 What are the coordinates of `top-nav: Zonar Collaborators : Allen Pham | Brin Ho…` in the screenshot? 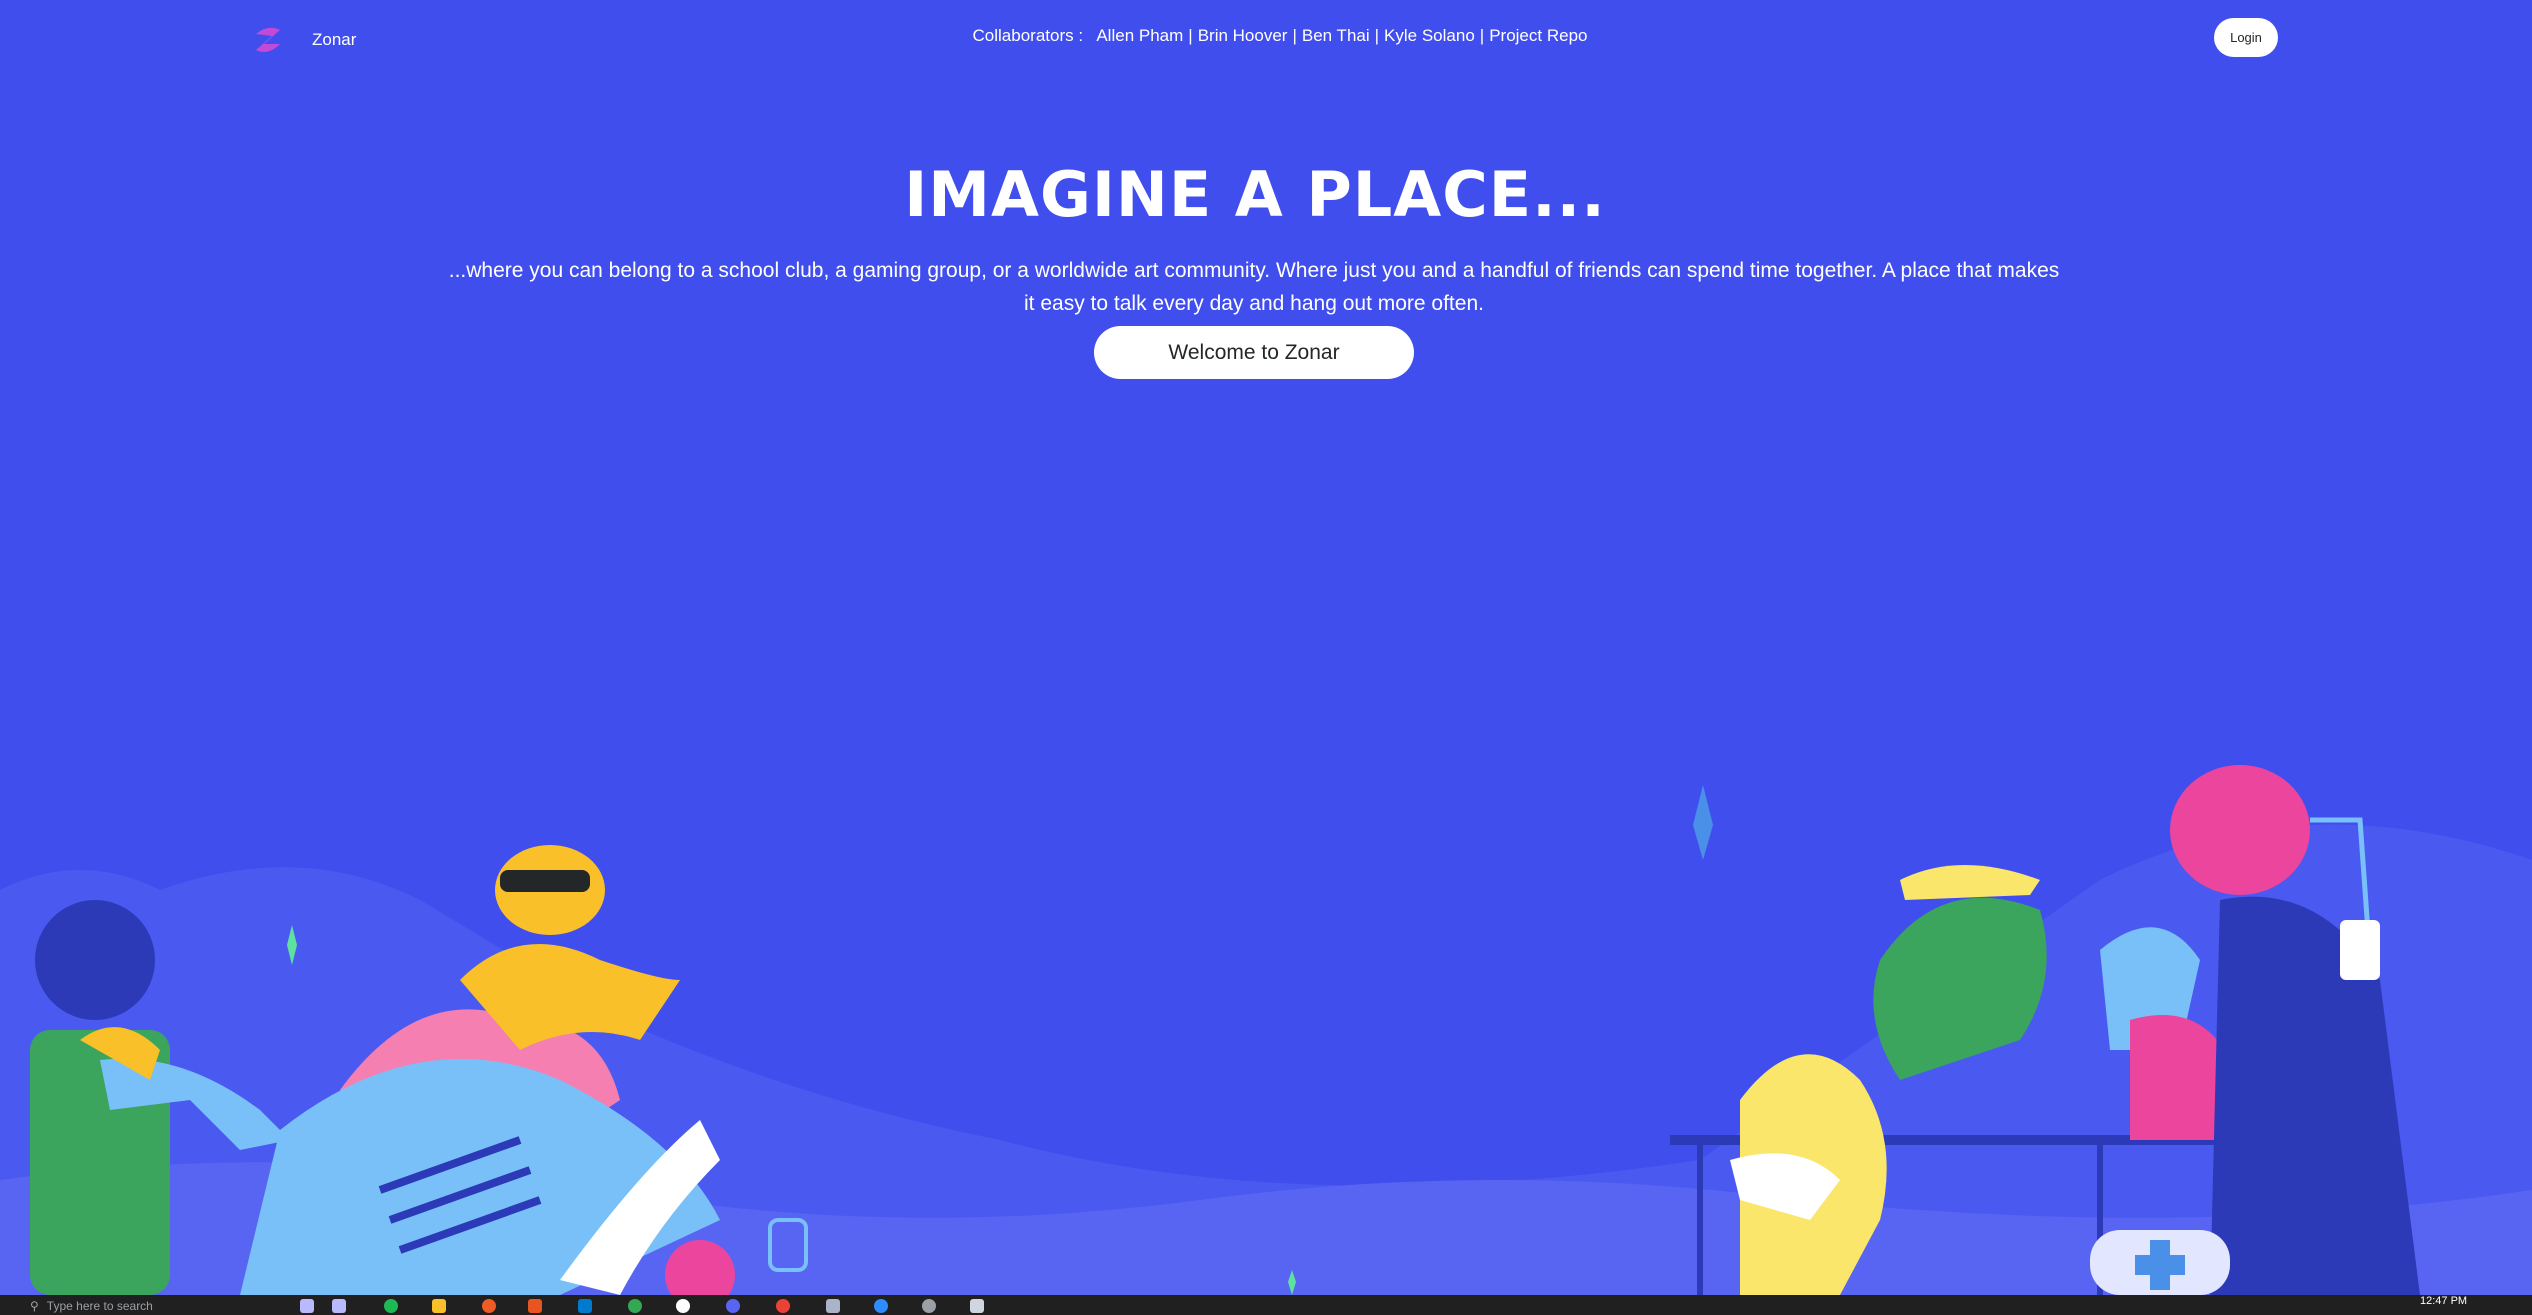 It's located at (1266, 38).